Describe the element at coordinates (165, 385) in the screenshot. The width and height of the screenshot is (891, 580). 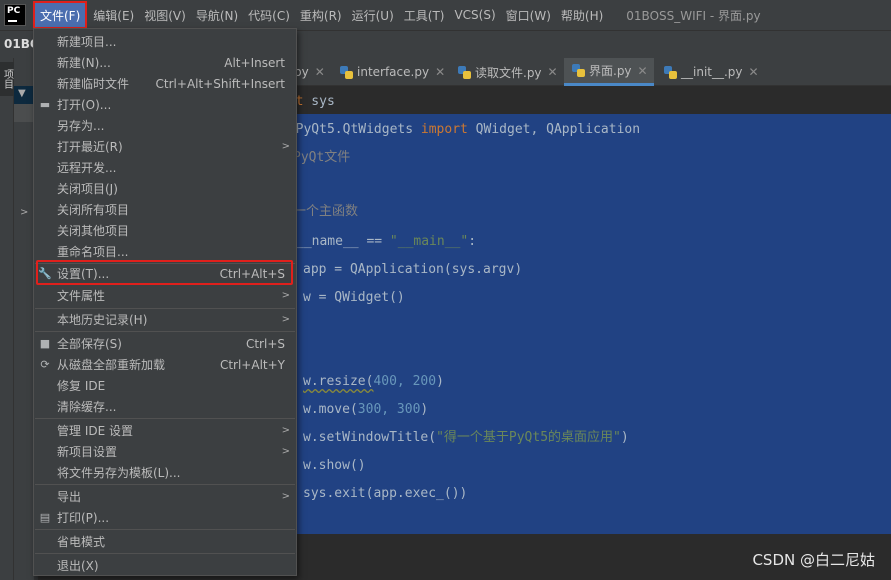
I see `menu-item-repair-ide: 修复 IDE` at that location.